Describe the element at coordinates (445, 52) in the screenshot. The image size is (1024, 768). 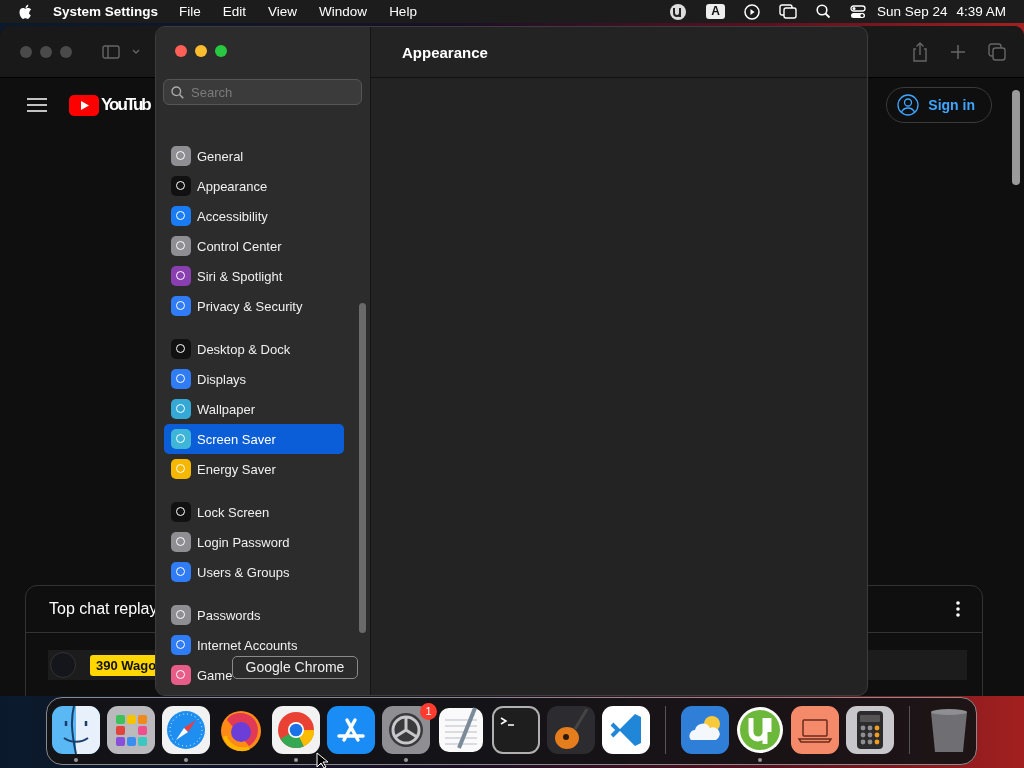
I see `pane-title: Appearance` at that location.